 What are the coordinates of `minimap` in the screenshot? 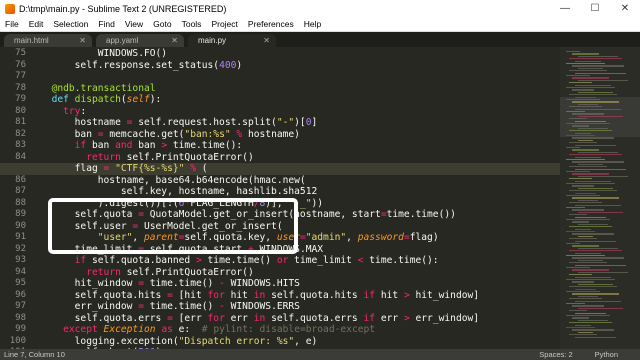 It's located at (600, 198).